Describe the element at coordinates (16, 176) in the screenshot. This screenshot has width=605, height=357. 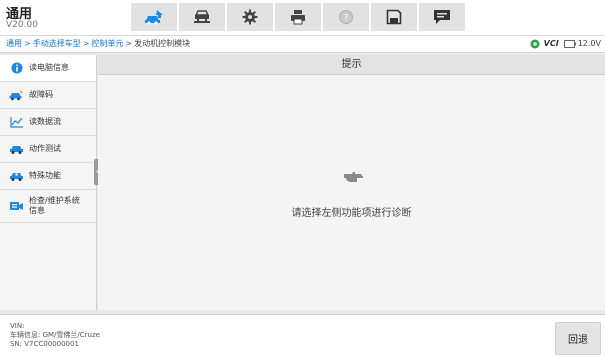
I see `special-function-icon` at that location.